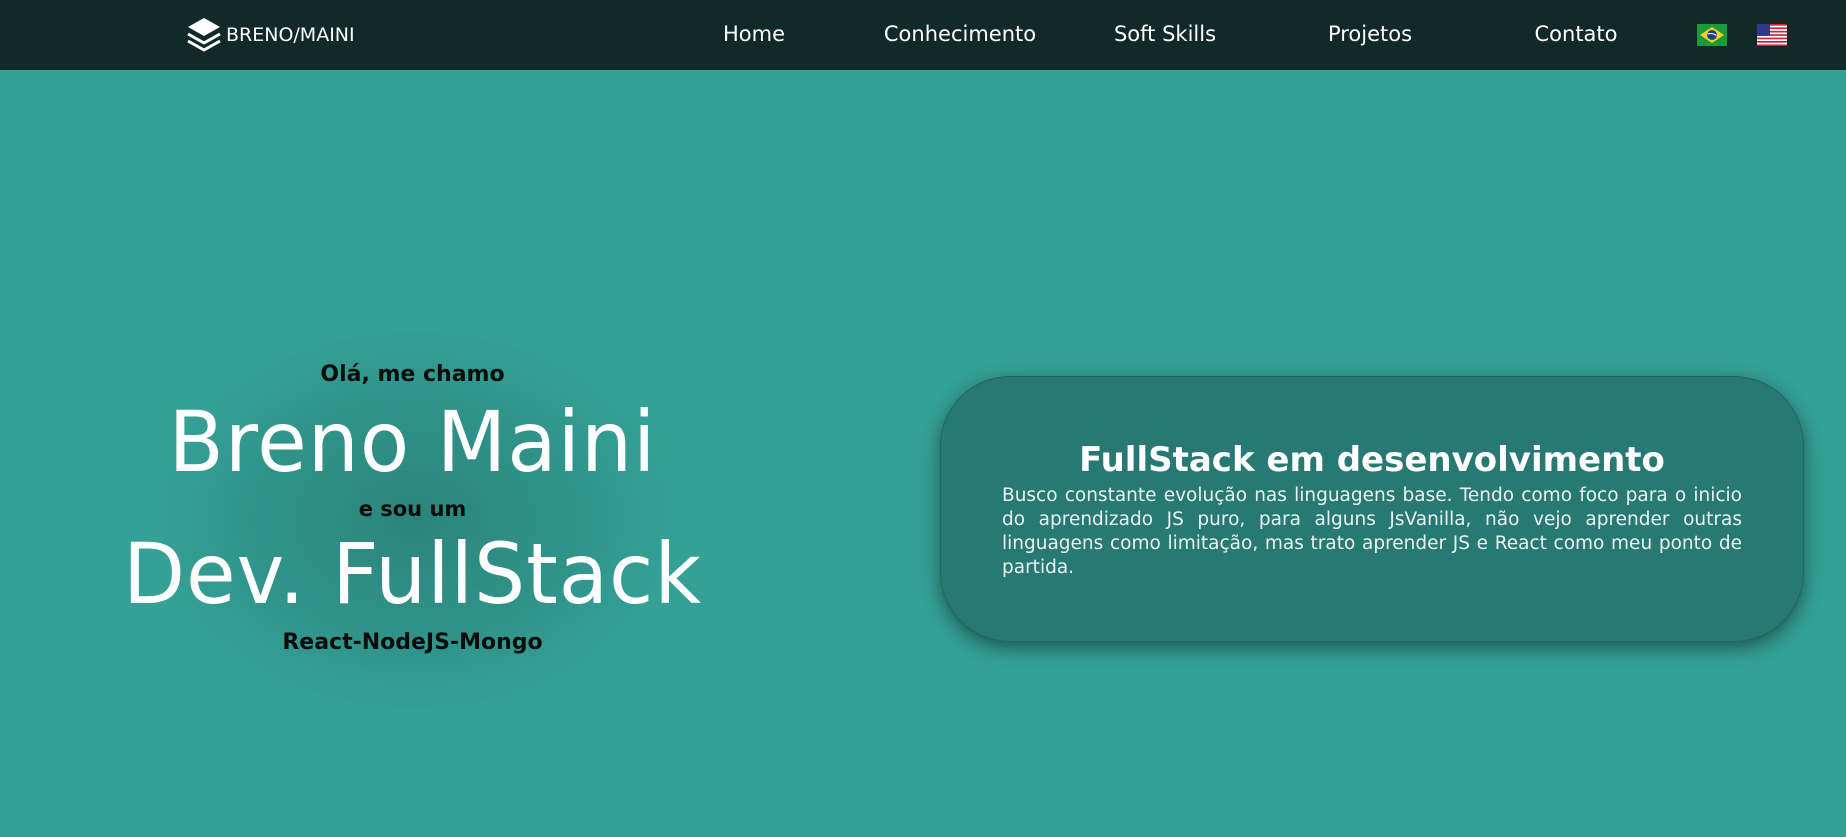 Image resolution: width=1846 pixels, height=837 pixels. I want to click on tech-stack-text: React-NodeJS-Mongo, so click(412, 642).